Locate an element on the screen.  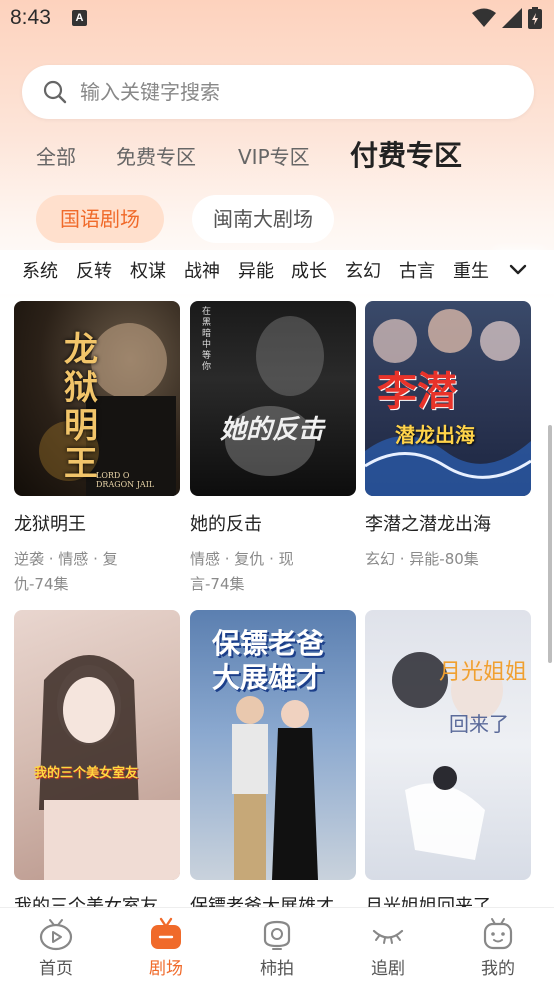
tv-home-icon is located at coordinates (56, 935).